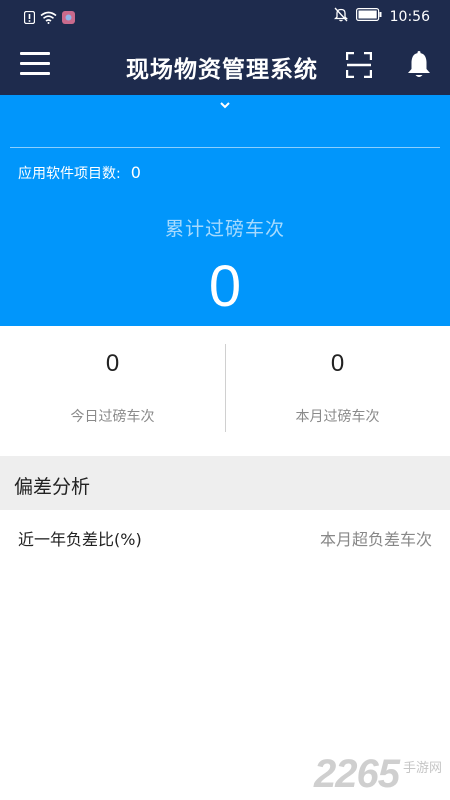 The height and width of the screenshot is (800, 450). I want to click on app-notification-icon, so click(68, 18).